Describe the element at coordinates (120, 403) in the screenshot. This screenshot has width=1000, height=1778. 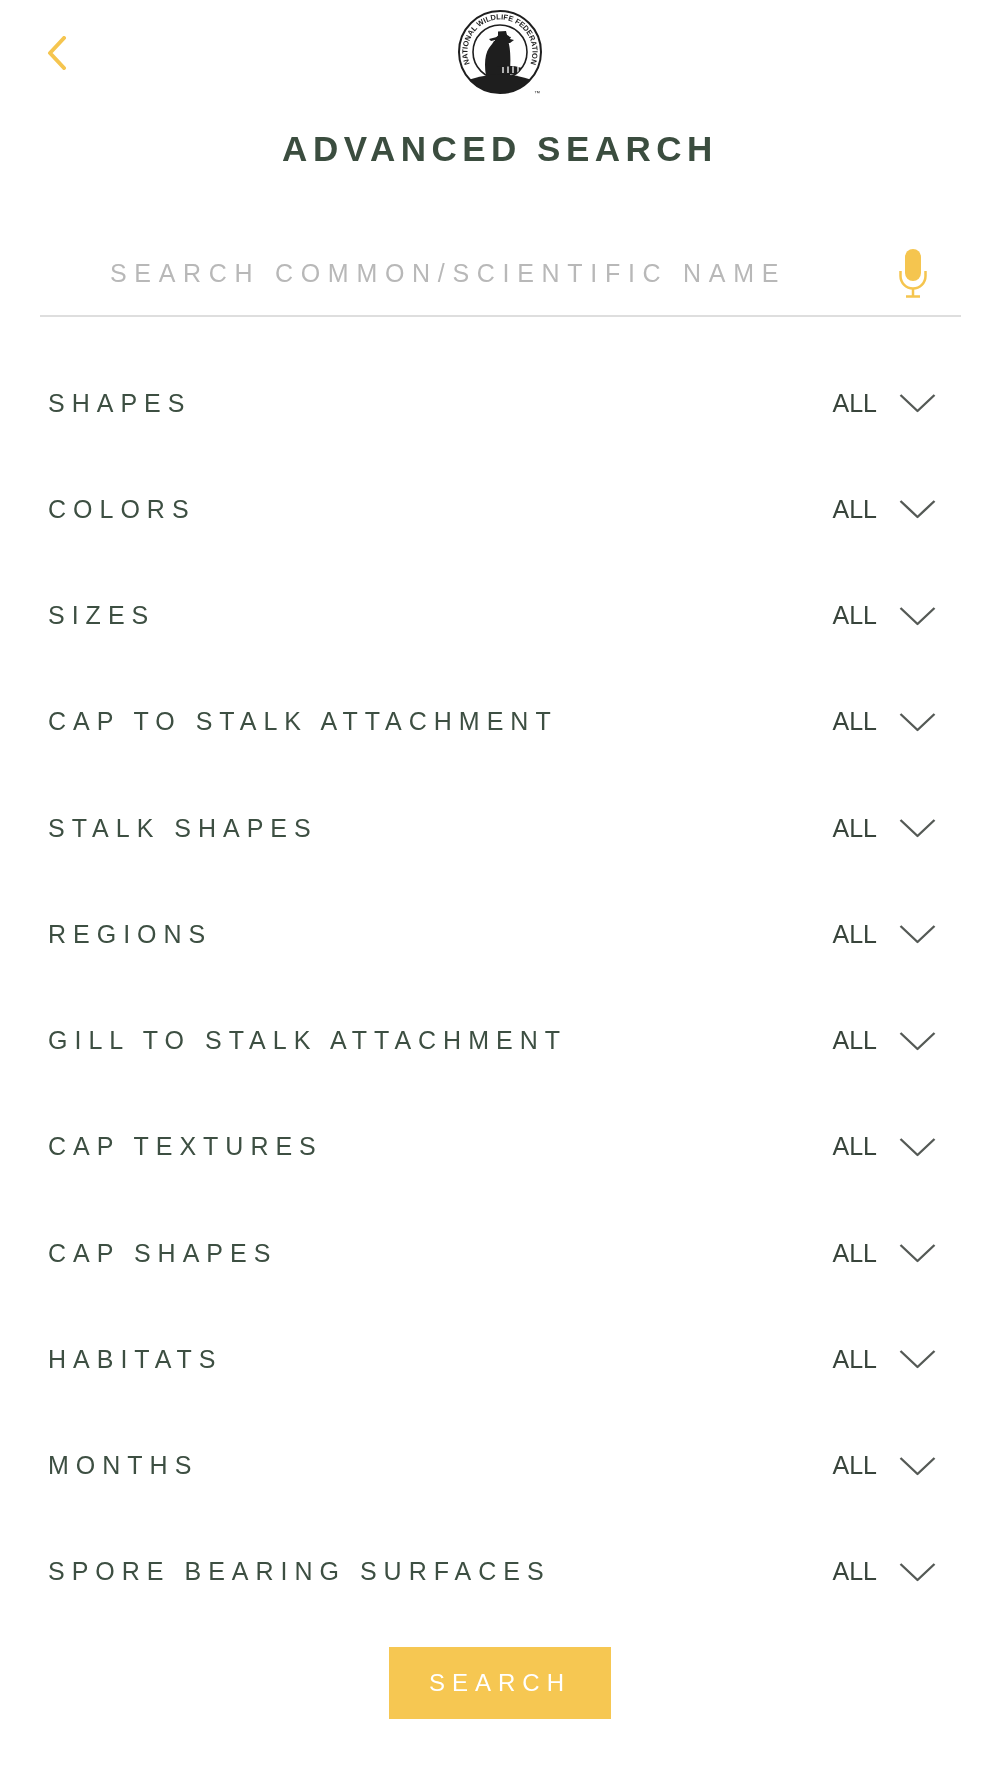
I see `filter-label: SHAPES` at that location.